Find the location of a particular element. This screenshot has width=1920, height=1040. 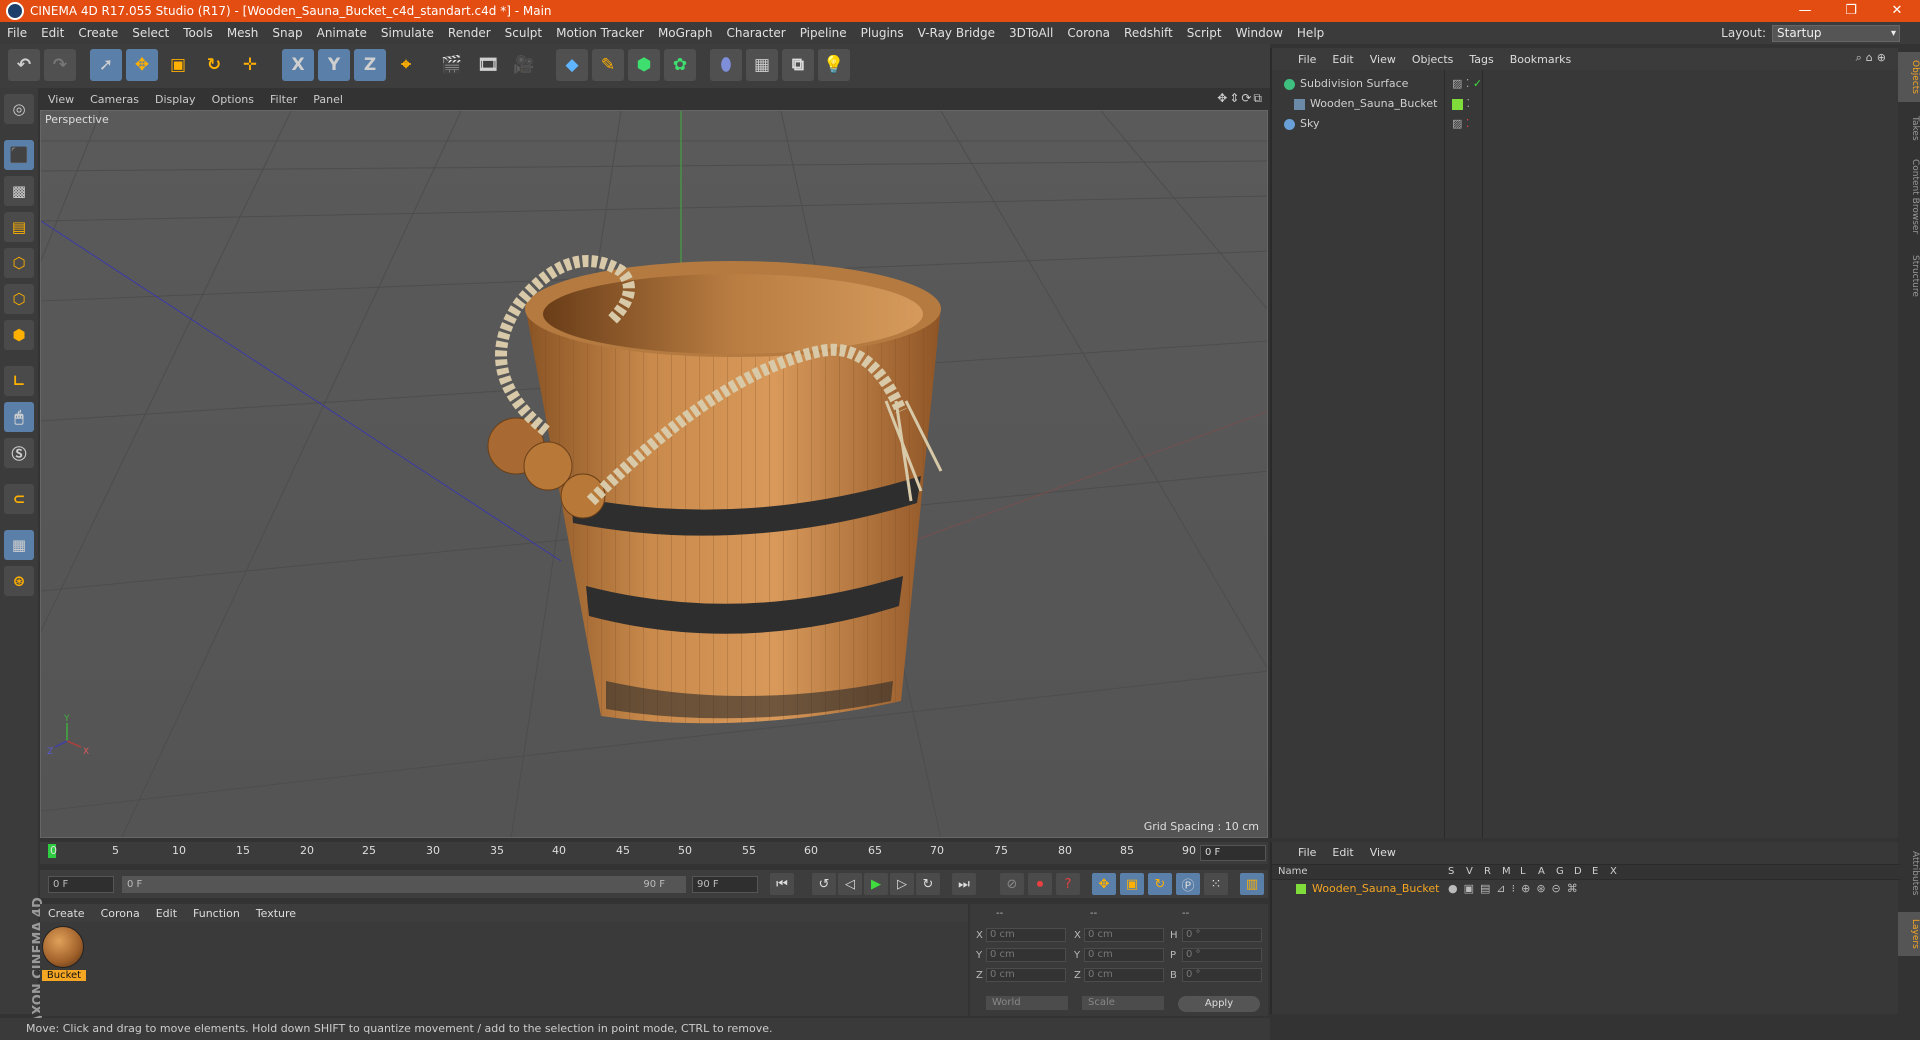

key-scale-icon: ▣ is located at coordinates (1132, 884).